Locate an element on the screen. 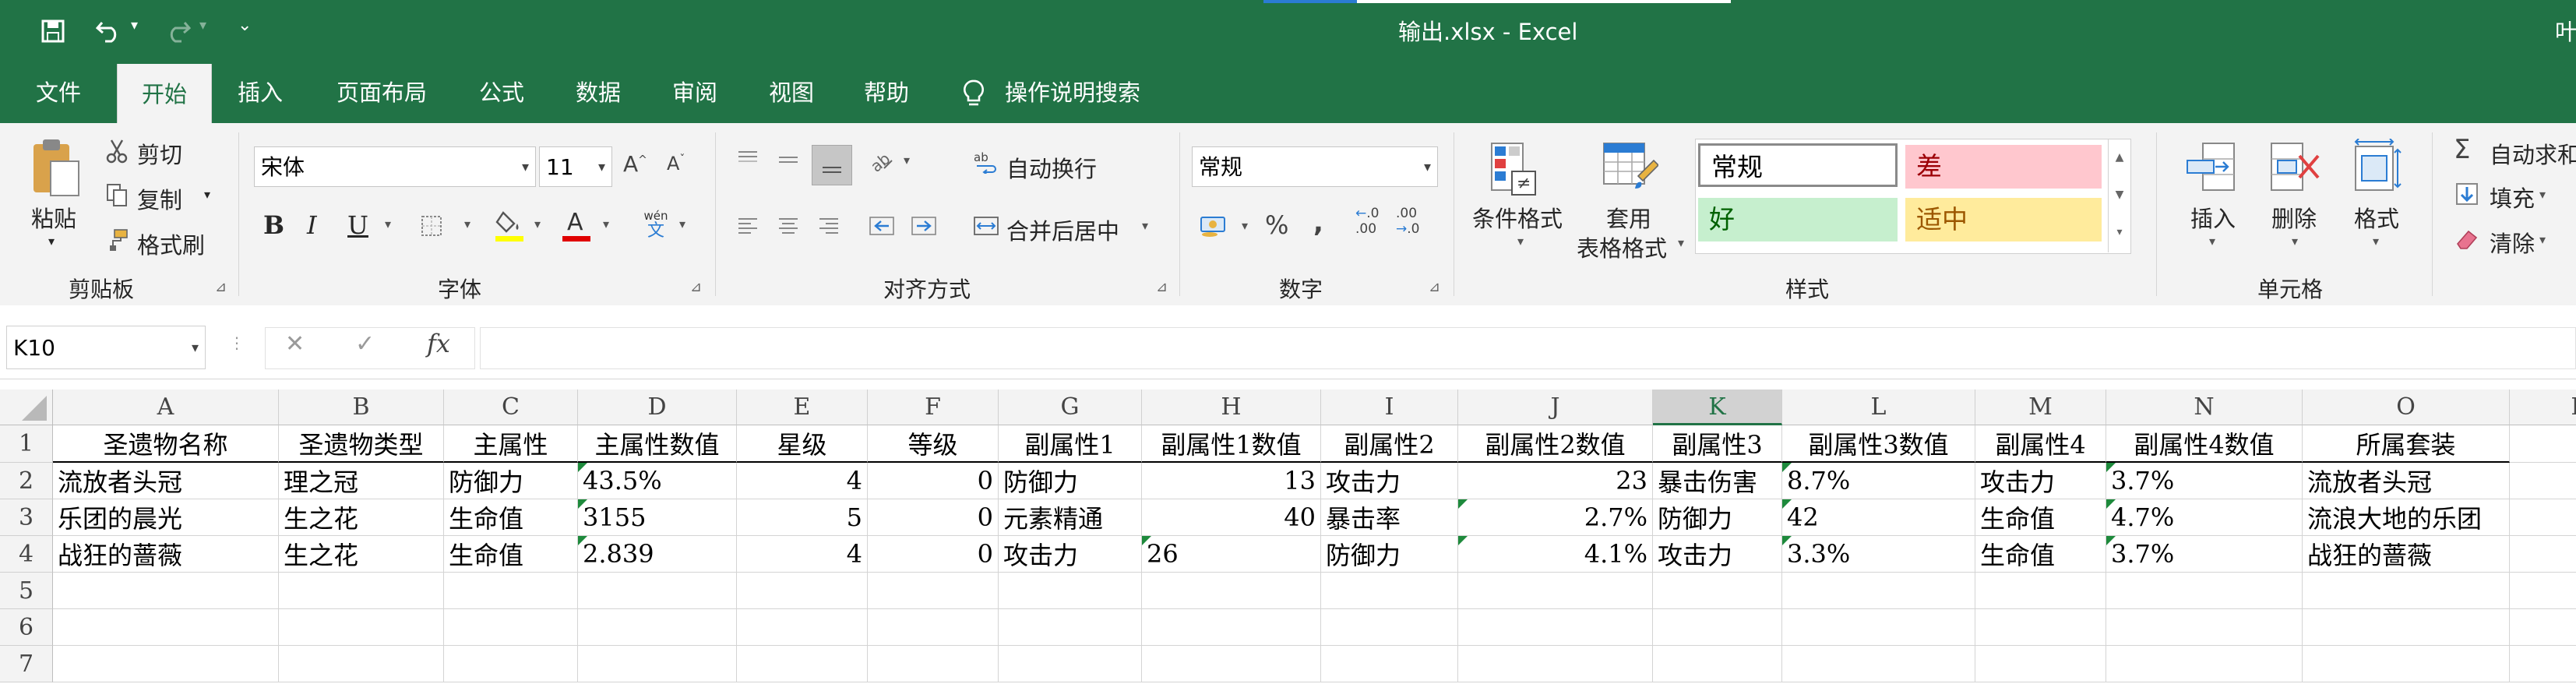 The image size is (2576, 691). tab-formulas: 公式 is located at coordinates (502, 92).